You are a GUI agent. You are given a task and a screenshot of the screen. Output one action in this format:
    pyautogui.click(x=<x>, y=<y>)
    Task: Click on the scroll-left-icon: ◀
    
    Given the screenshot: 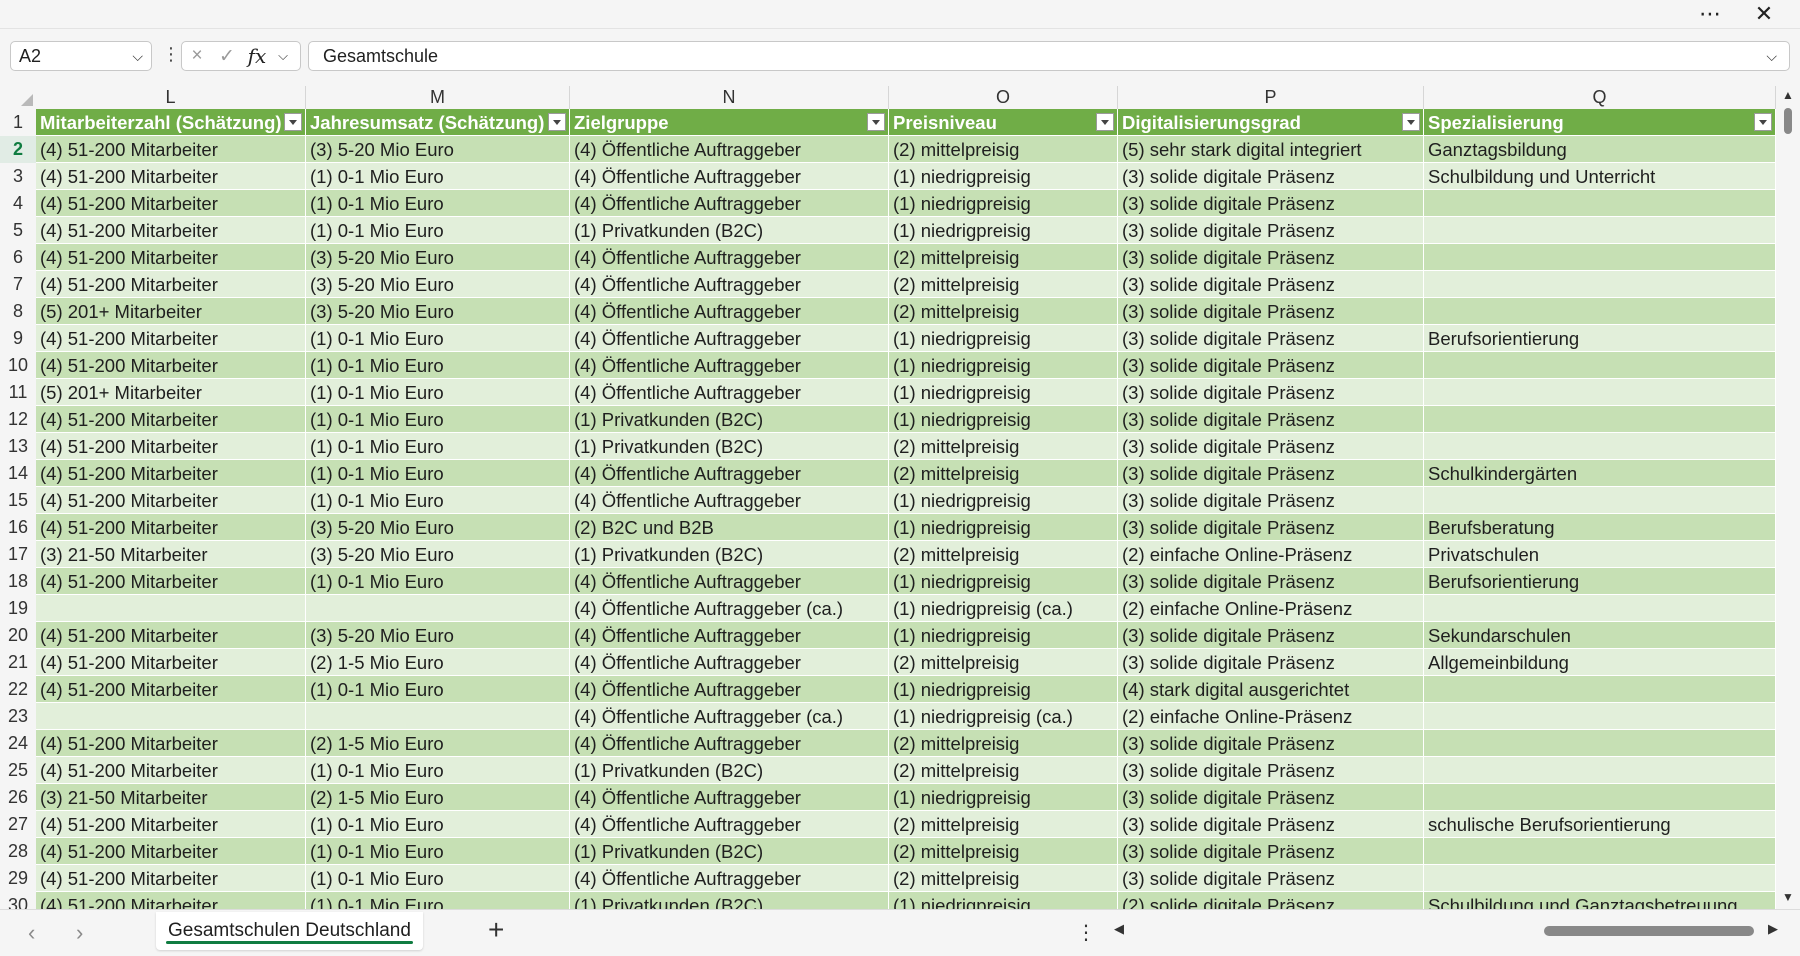 What is the action you would take?
    pyautogui.click(x=1119, y=929)
    